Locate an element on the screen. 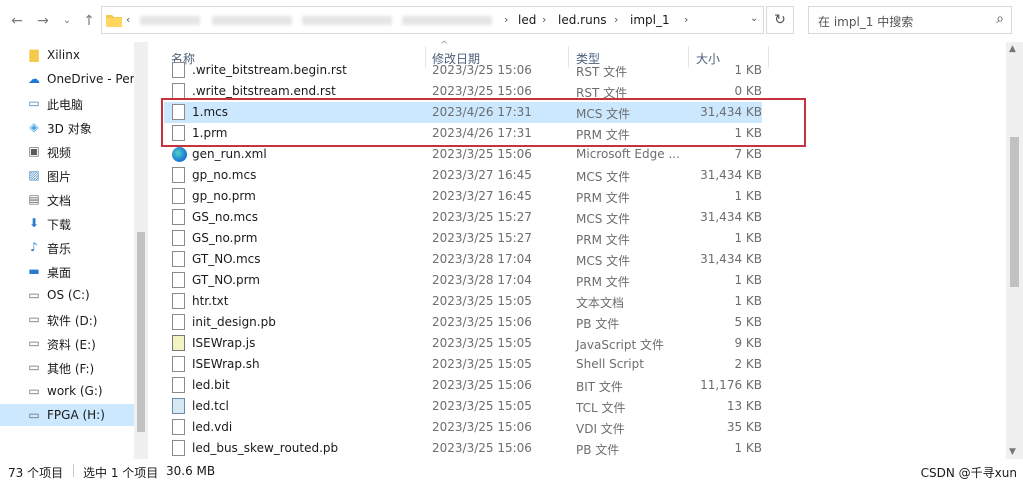 The height and width of the screenshot is (481, 1023). status-bar: 73 个项目 选中 1 个项目 30.6 MB CSDN @千寻xun is located at coordinates (511, 470).